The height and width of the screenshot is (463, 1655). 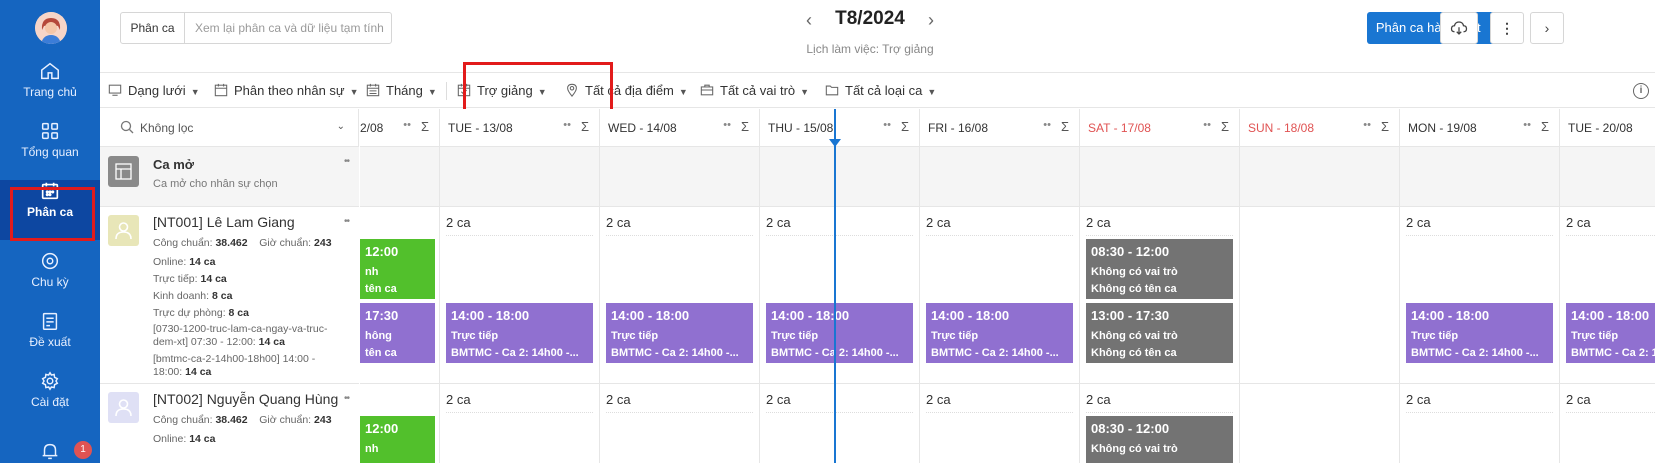 I want to click on day-label: 2/08, so click(x=372, y=128).